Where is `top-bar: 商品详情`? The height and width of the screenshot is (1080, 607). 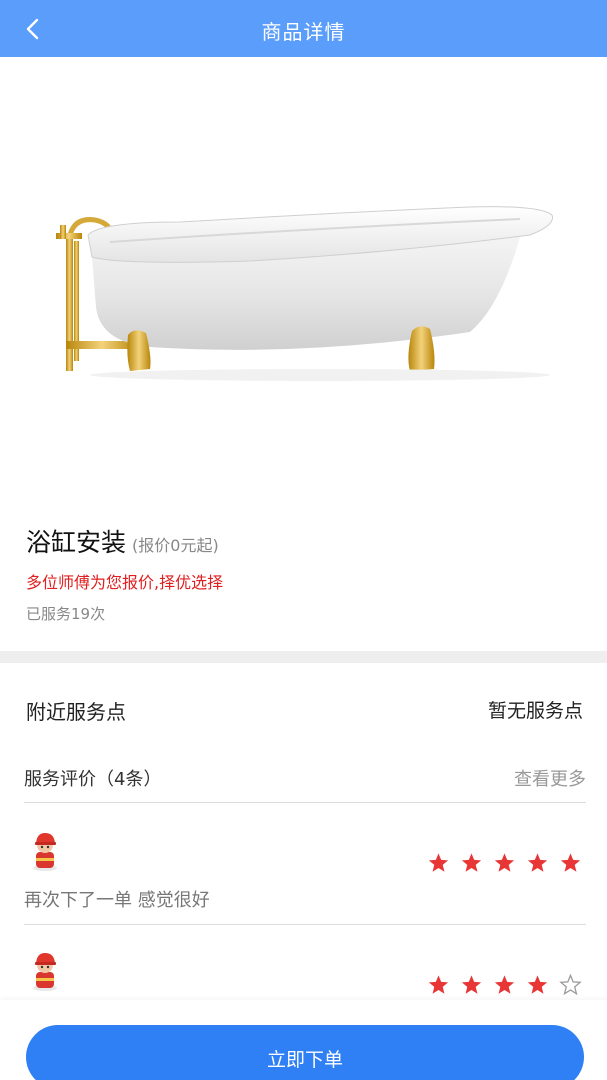 top-bar: 商品详情 is located at coordinates (303, 28).